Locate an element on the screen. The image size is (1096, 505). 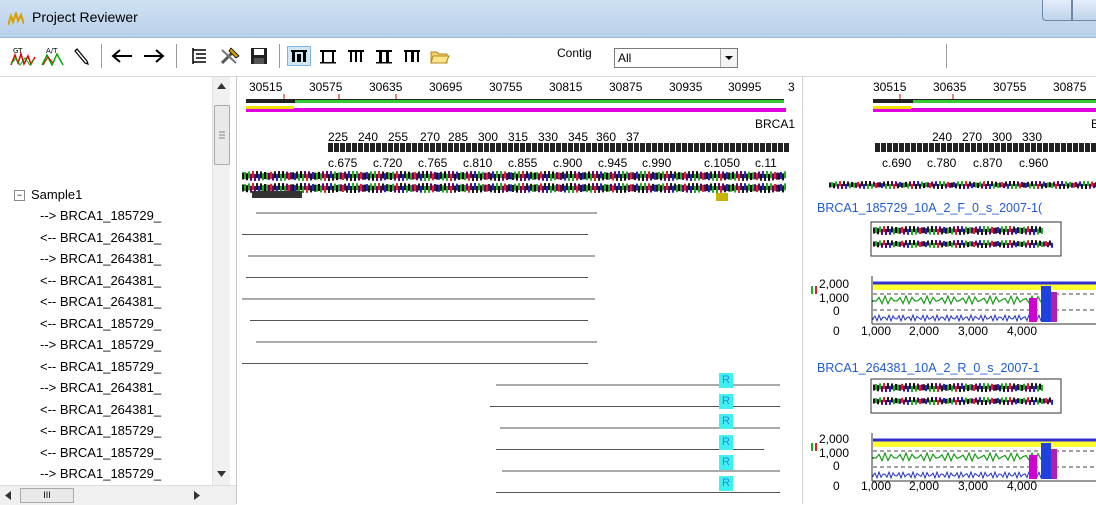
align-view-2-icon is located at coordinates (328, 56).